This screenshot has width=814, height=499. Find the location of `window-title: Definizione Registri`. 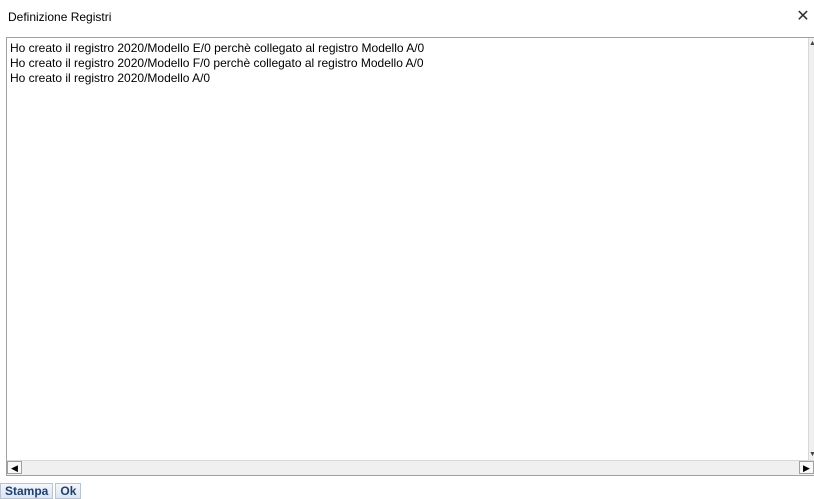

window-title: Definizione Registri is located at coordinates (60, 17).